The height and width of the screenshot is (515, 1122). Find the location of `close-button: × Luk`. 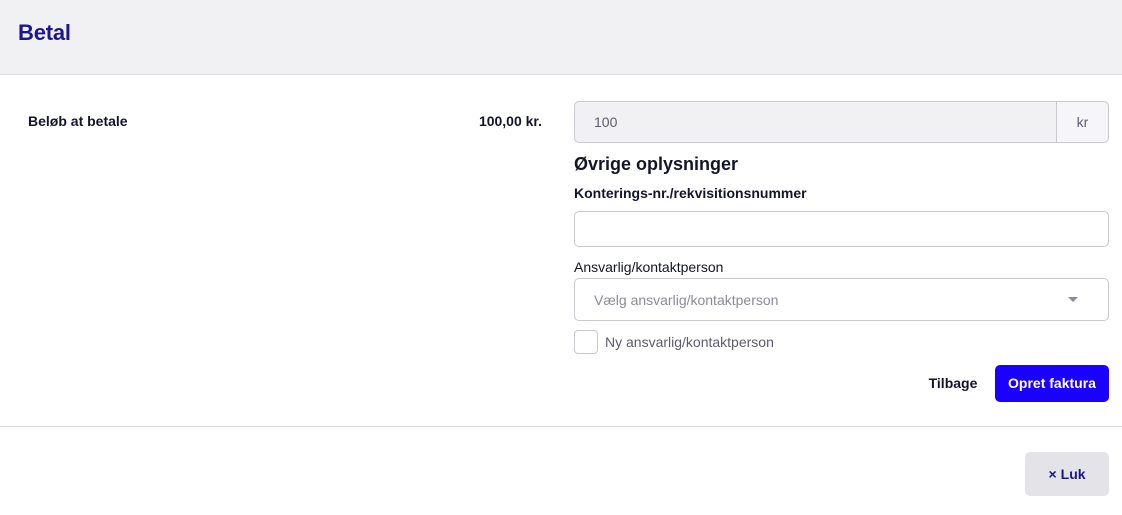

close-button: × Luk is located at coordinates (1067, 474).